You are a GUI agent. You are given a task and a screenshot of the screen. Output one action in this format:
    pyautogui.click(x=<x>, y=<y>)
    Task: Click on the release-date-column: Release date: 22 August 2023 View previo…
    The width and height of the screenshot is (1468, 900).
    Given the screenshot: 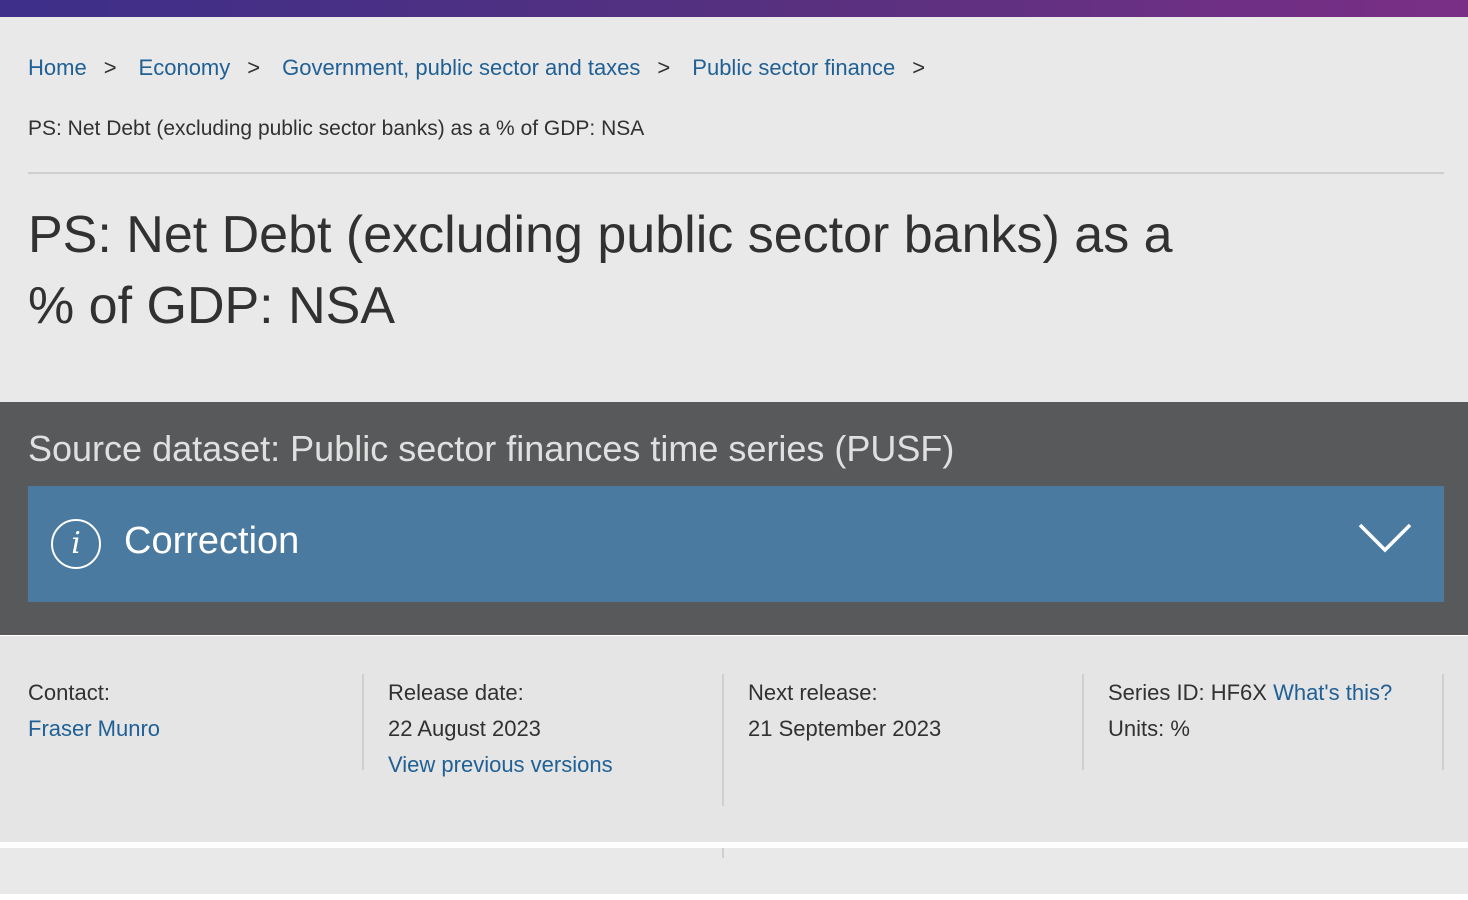 What is the action you would take?
    pyautogui.click(x=548, y=726)
    